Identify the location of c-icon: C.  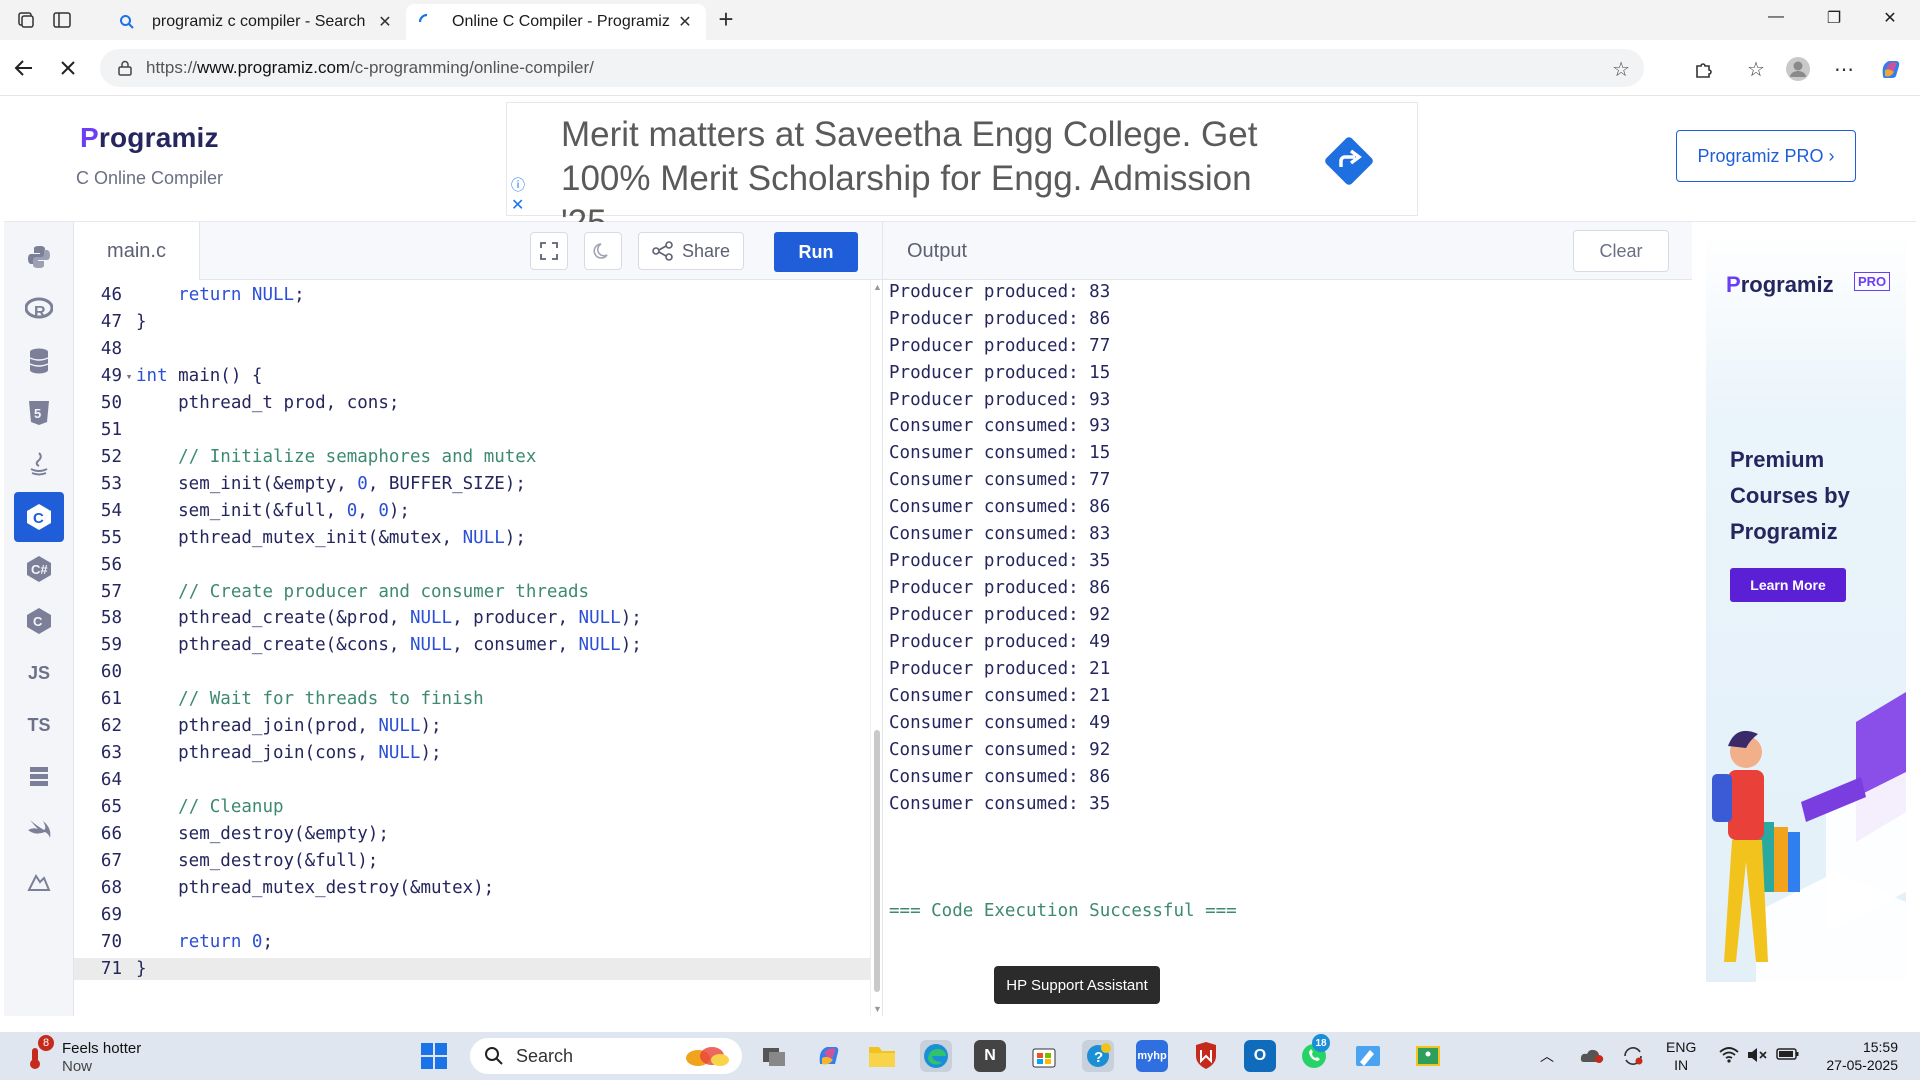
(39, 517).